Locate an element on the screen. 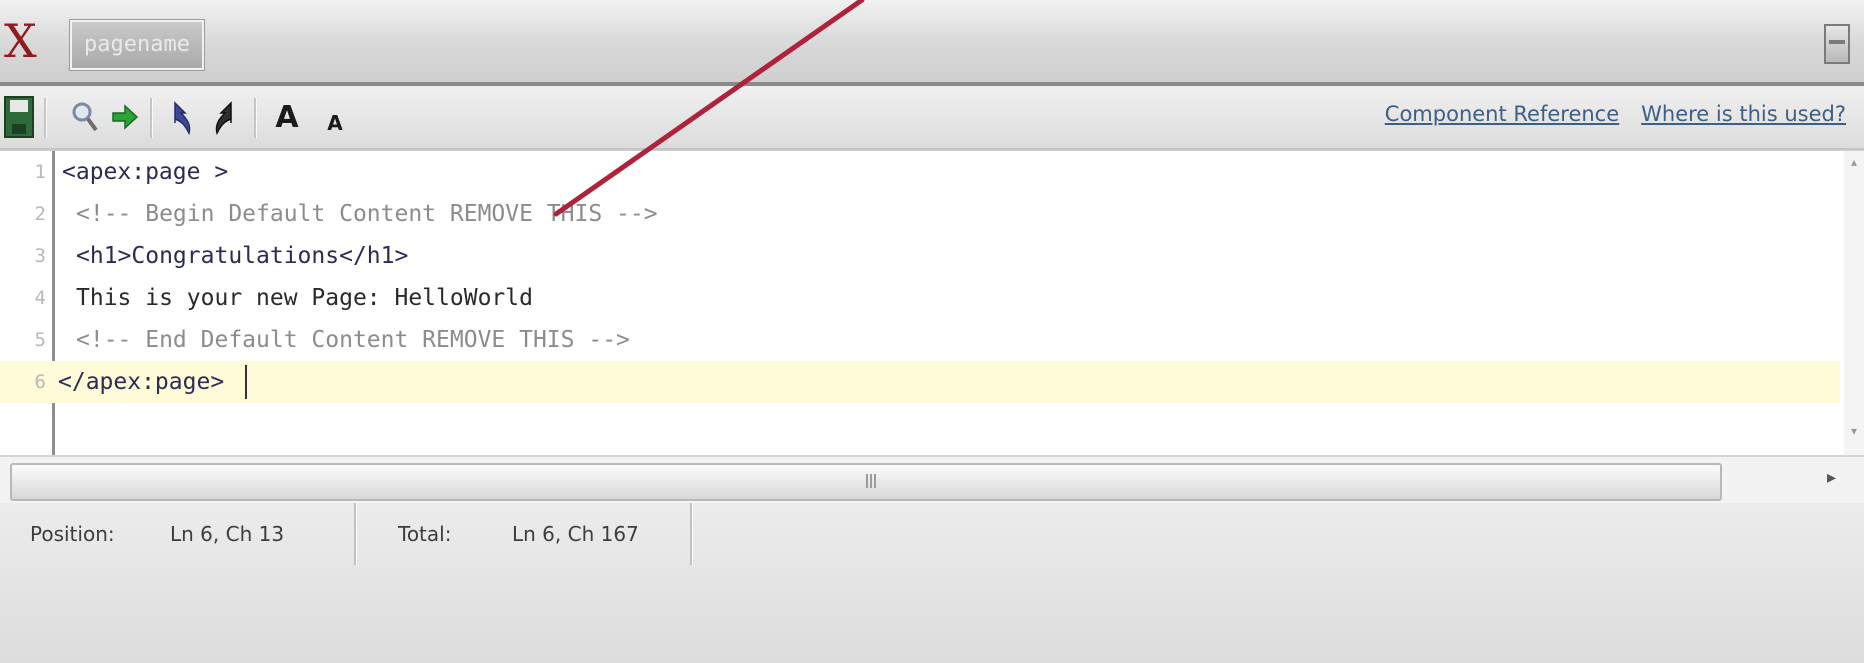 The height and width of the screenshot is (663, 1864). toolbar-links: Component Reference Where is this used? is located at coordinates (1615, 114).